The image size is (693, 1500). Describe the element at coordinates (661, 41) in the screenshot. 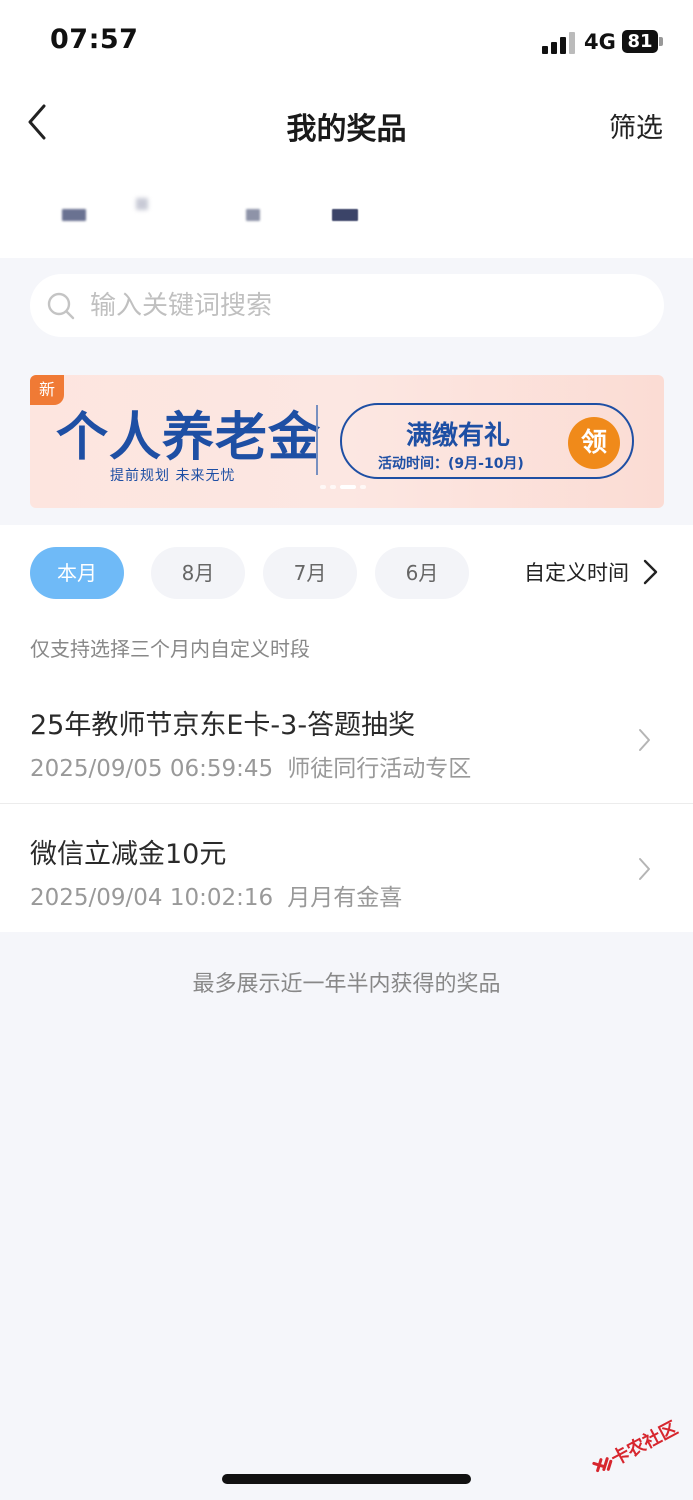

I see `battery-nub` at that location.